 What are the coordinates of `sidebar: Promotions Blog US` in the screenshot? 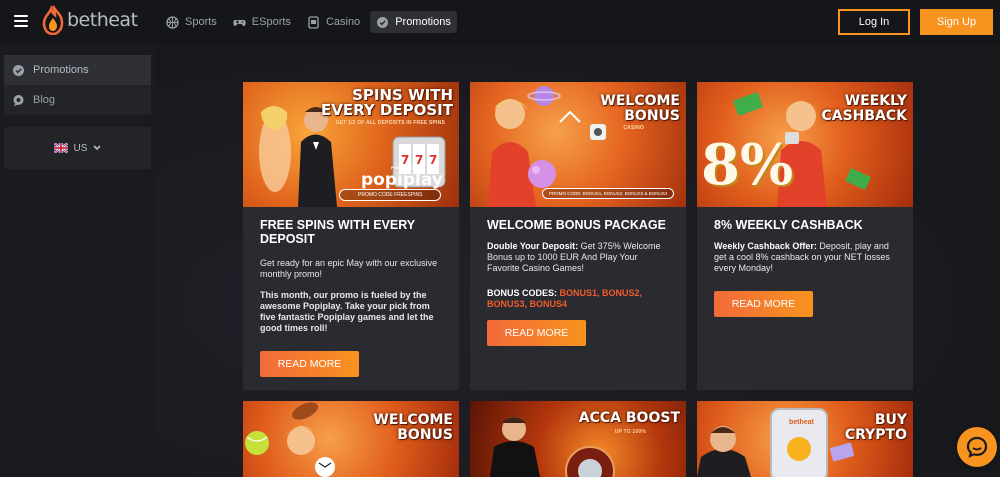 It's located at (77, 112).